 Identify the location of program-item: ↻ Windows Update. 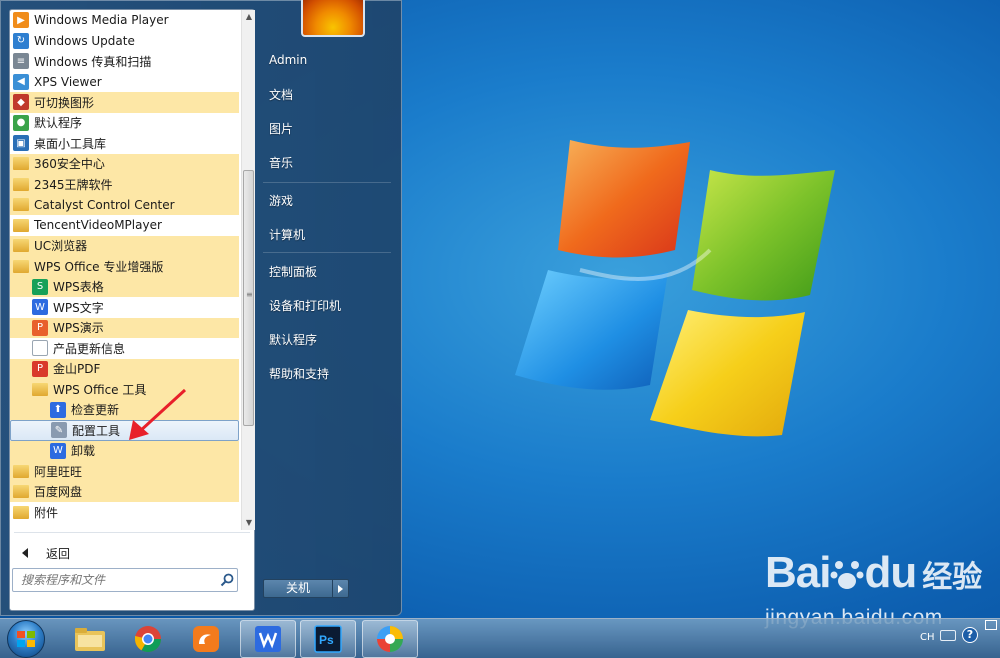
(124, 41).